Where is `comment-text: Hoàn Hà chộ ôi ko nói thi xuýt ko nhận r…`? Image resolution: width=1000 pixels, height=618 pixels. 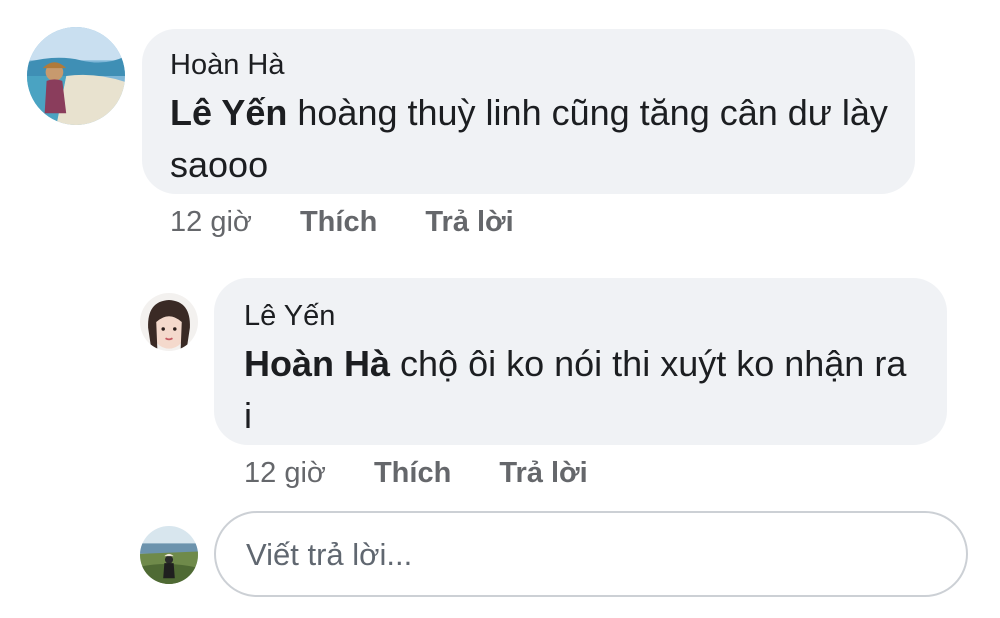 comment-text: Hoàn Hà chộ ôi ko nói thi xuýt ko nhận r… is located at coordinates (584, 390).